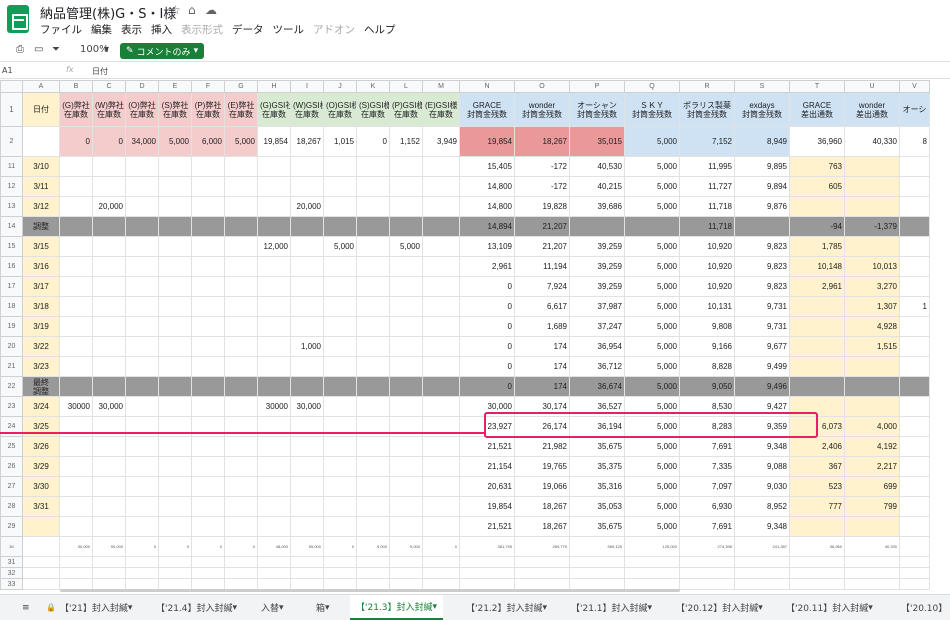 The height and width of the screenshot is (620, 950). What do you see at coordinates (872, 286) in the screenshot?
I see `cell: 3,270` at bounding box center [872, 286].